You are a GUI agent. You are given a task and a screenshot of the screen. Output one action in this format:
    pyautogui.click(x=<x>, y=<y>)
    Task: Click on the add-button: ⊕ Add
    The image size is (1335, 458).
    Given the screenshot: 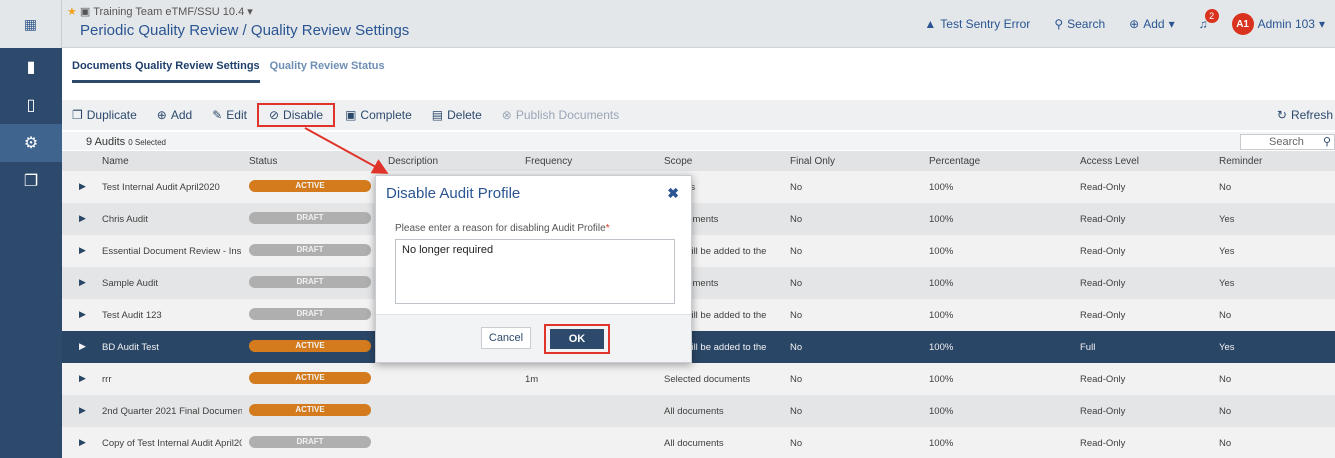 What is the action you would take?
    pyautogui.click(x=174, y=115)
    